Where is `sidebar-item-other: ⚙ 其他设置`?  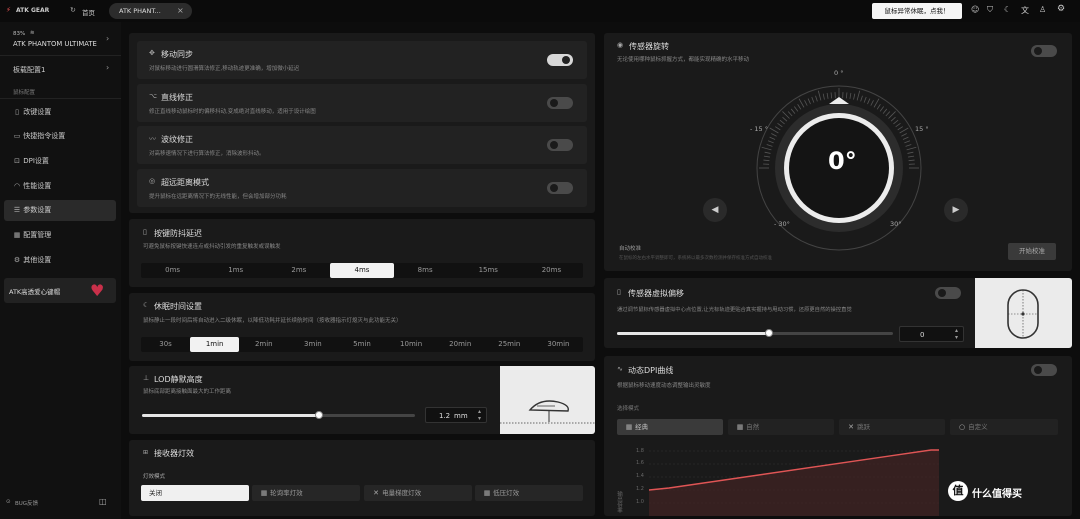 sidebar-item-other: ⚙ 其他设置 is located at coordinates (60, 260).